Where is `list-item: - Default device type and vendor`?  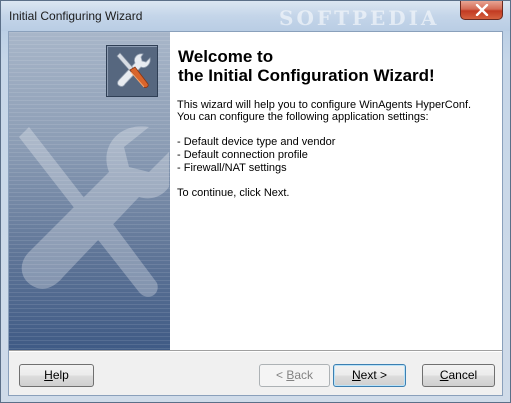 list-item: - Default device type and vendor is located at coordinates (256, 142).